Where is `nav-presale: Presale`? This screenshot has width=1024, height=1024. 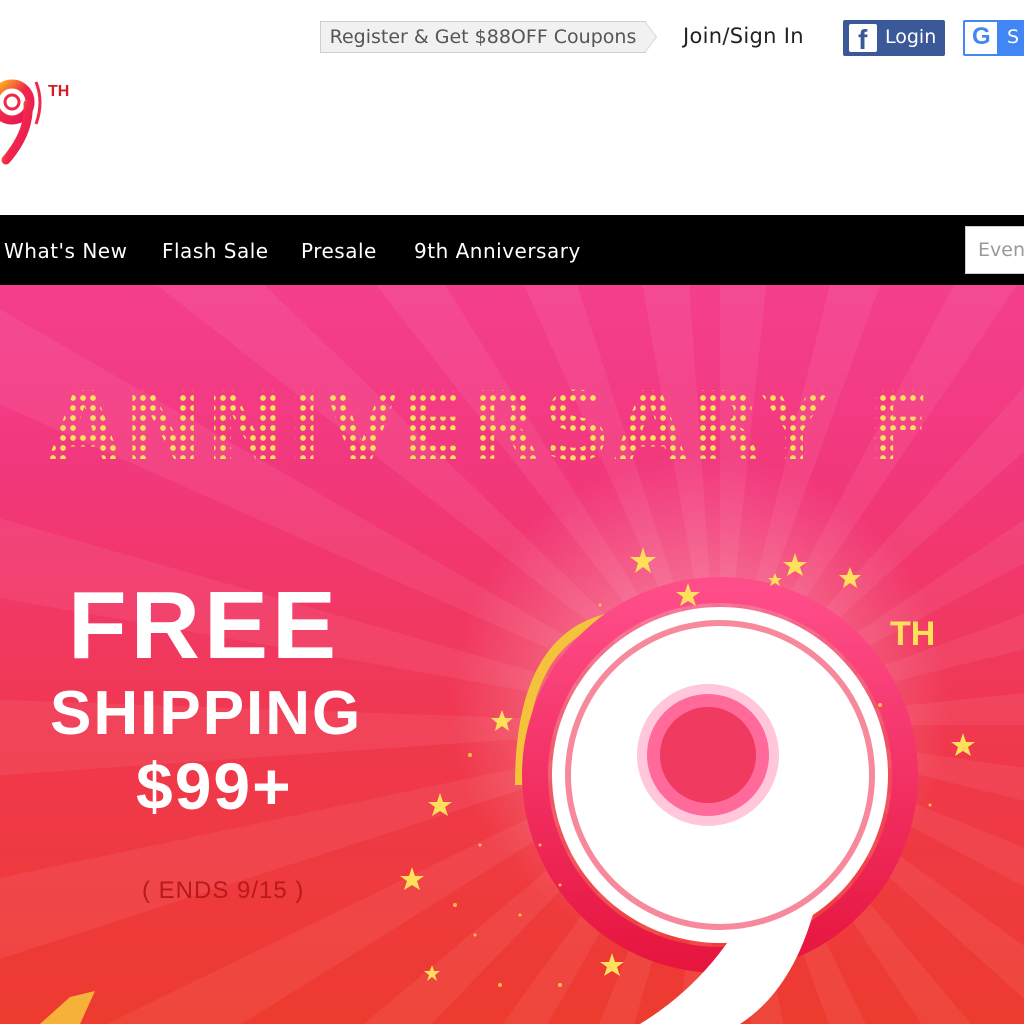 nav-presale: Presale is located at coordinates (339, 251).